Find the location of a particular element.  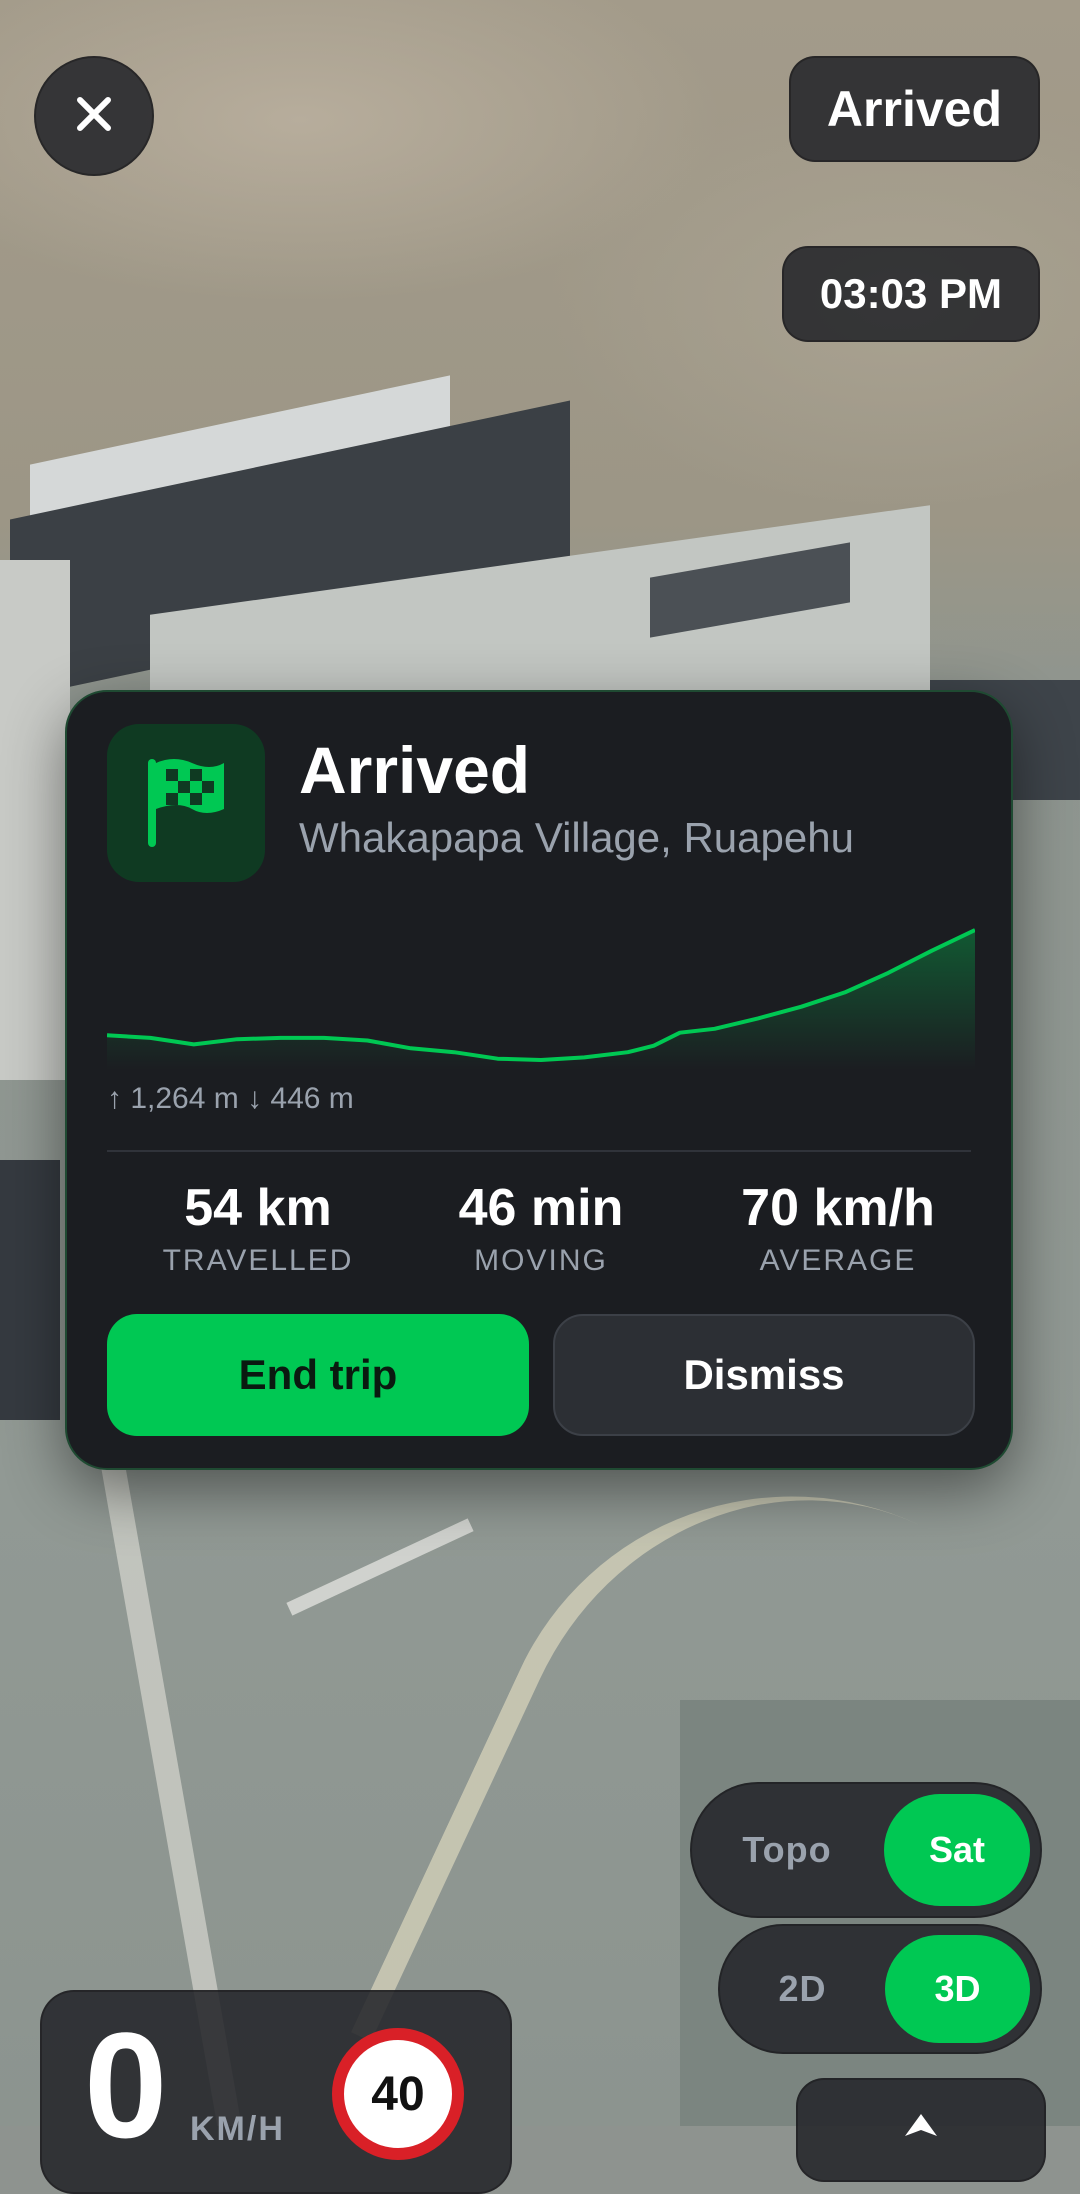

map-style-toggle: Topo Sat is located at coordinates (866, 1850).